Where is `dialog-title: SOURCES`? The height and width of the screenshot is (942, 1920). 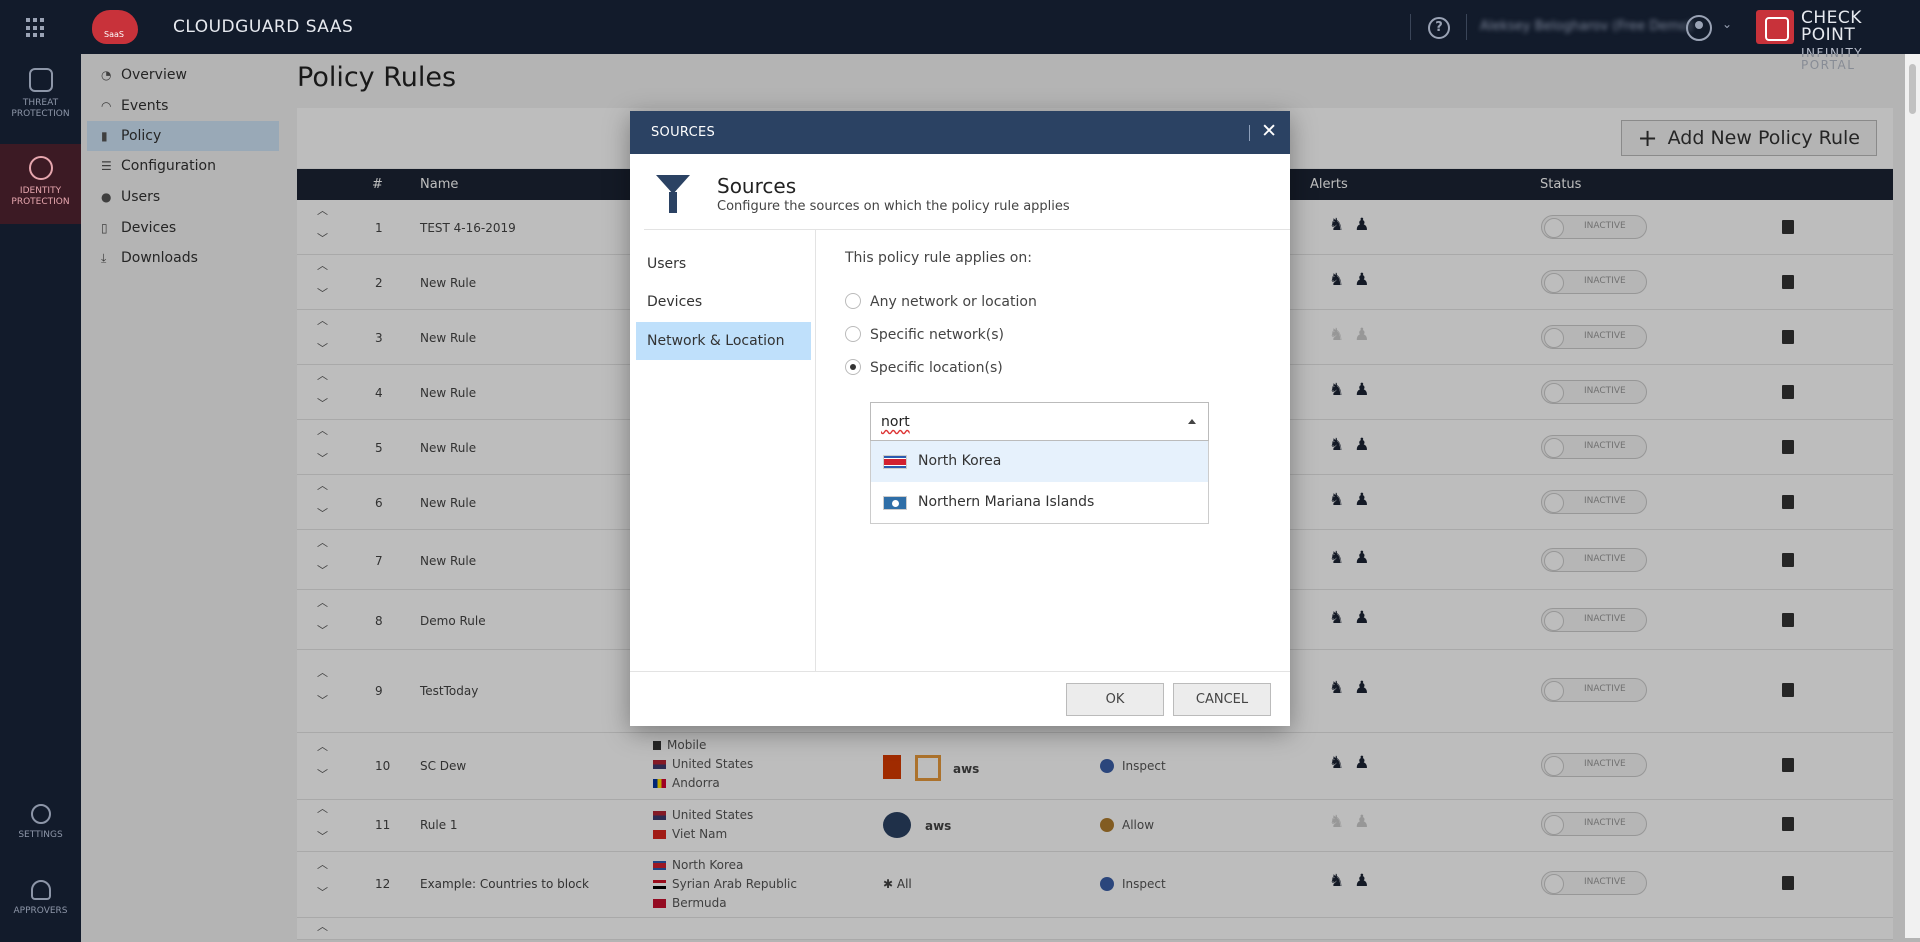
dialog-title: SOURCES is located at coordinates (683, 132).